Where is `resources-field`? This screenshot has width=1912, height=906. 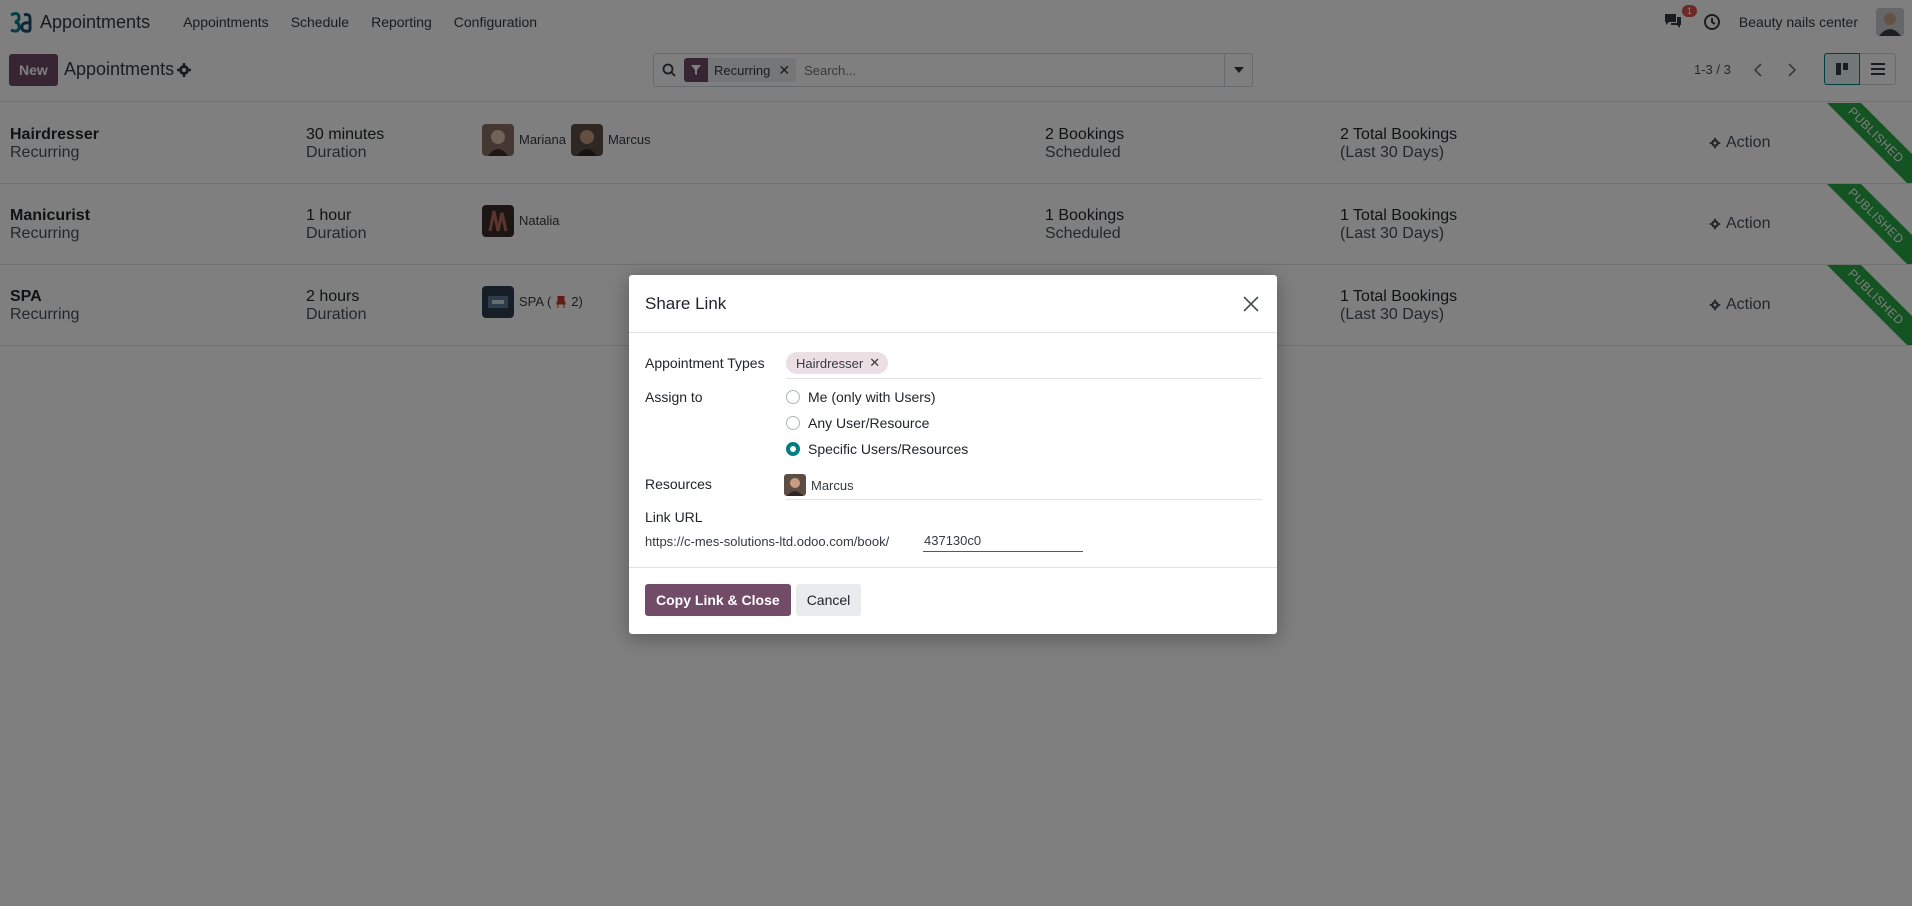 resources-field is located at coordinates (1024, 499).